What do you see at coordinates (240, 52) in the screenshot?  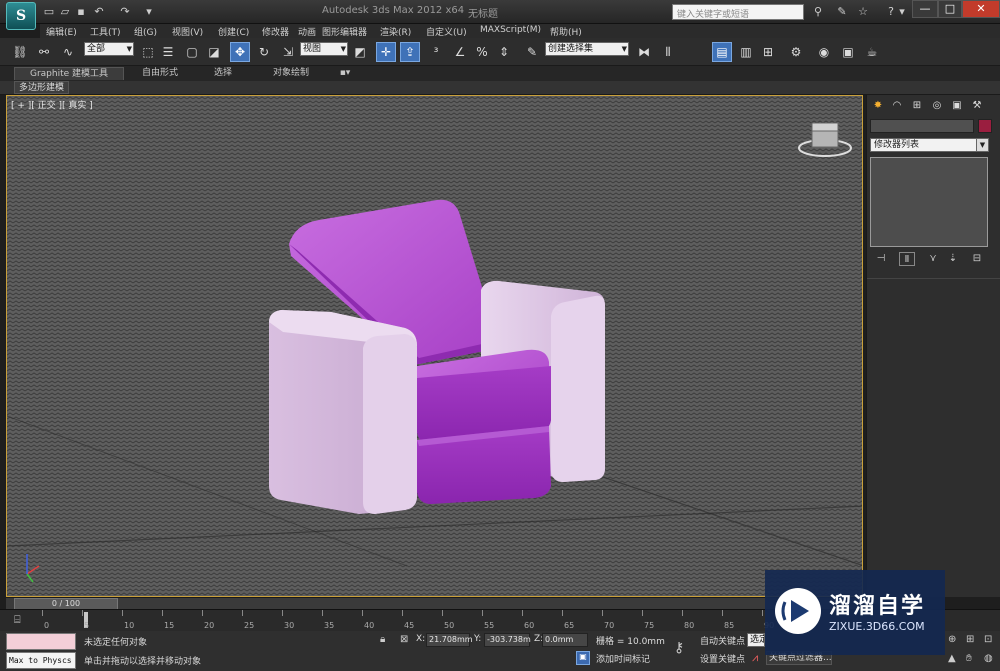 I see `select-move-icon: ✥` at bounding box center [240, 52].